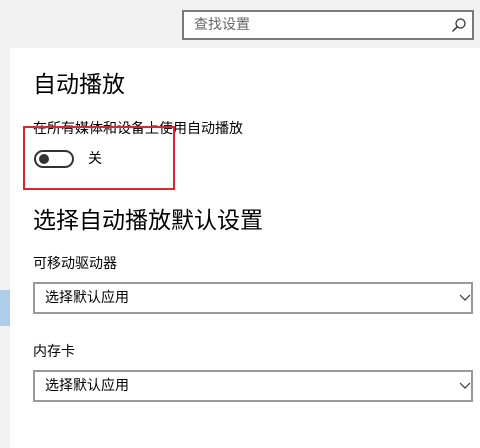 The image size is (480, 448). I want to click on nav-selected-indicator, so click(5, 308).